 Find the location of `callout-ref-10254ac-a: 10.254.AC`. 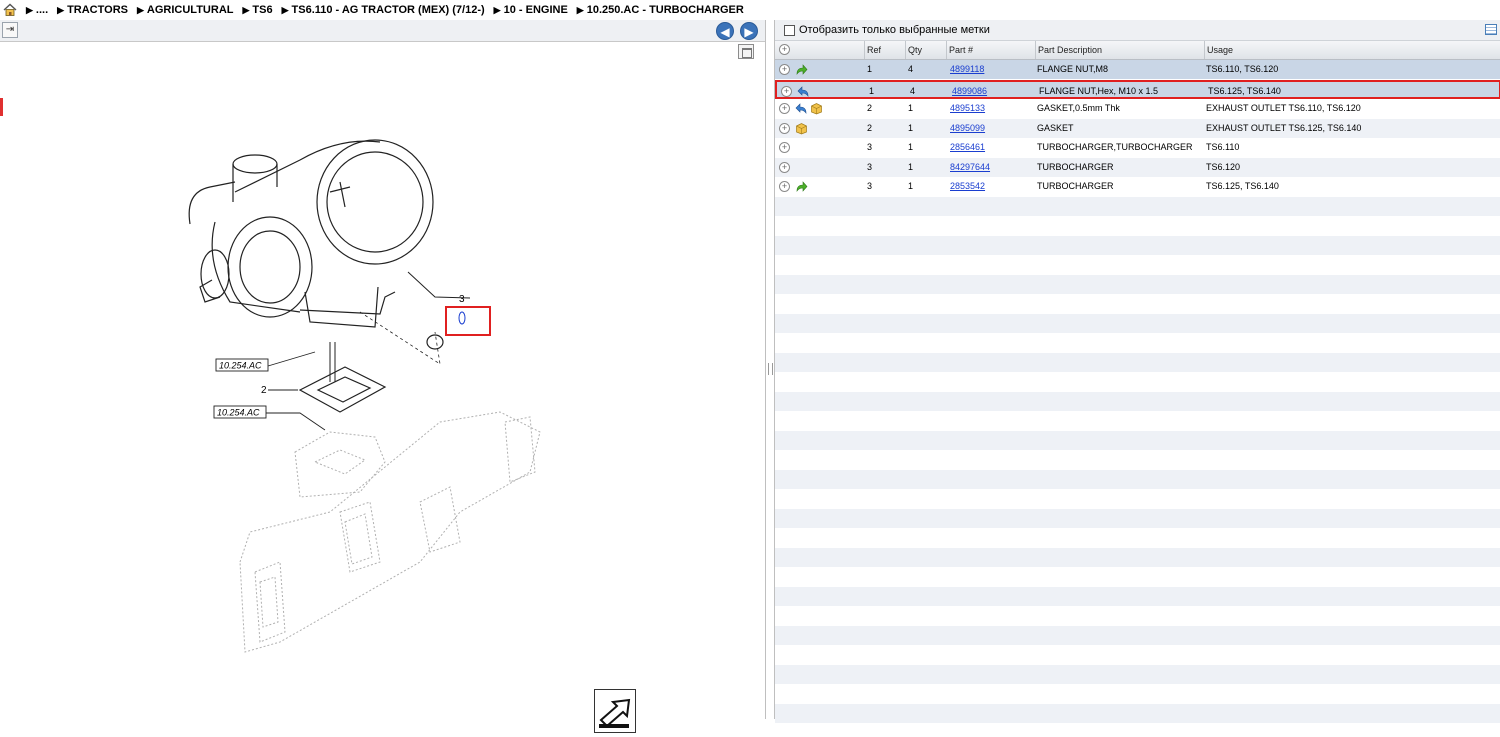

callout-ref-10254ac-a: 10.254.AC is located at coordinates (240, 366).